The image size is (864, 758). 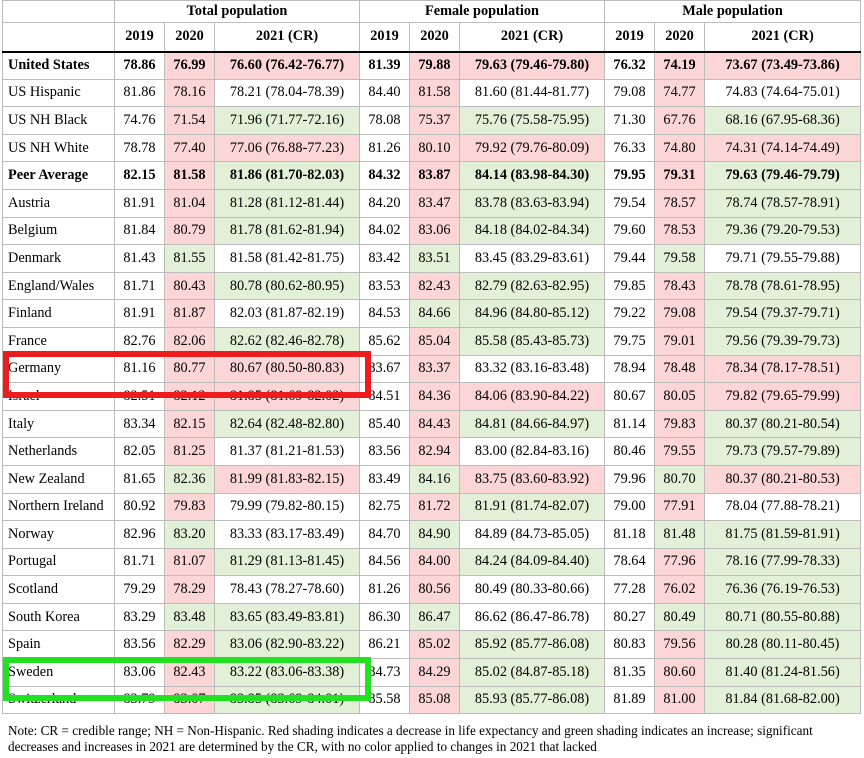 What do you see at coordinates (58, 231) in the screenshot?
I see `row-label: Belgium` at bounding box center [58, 231].